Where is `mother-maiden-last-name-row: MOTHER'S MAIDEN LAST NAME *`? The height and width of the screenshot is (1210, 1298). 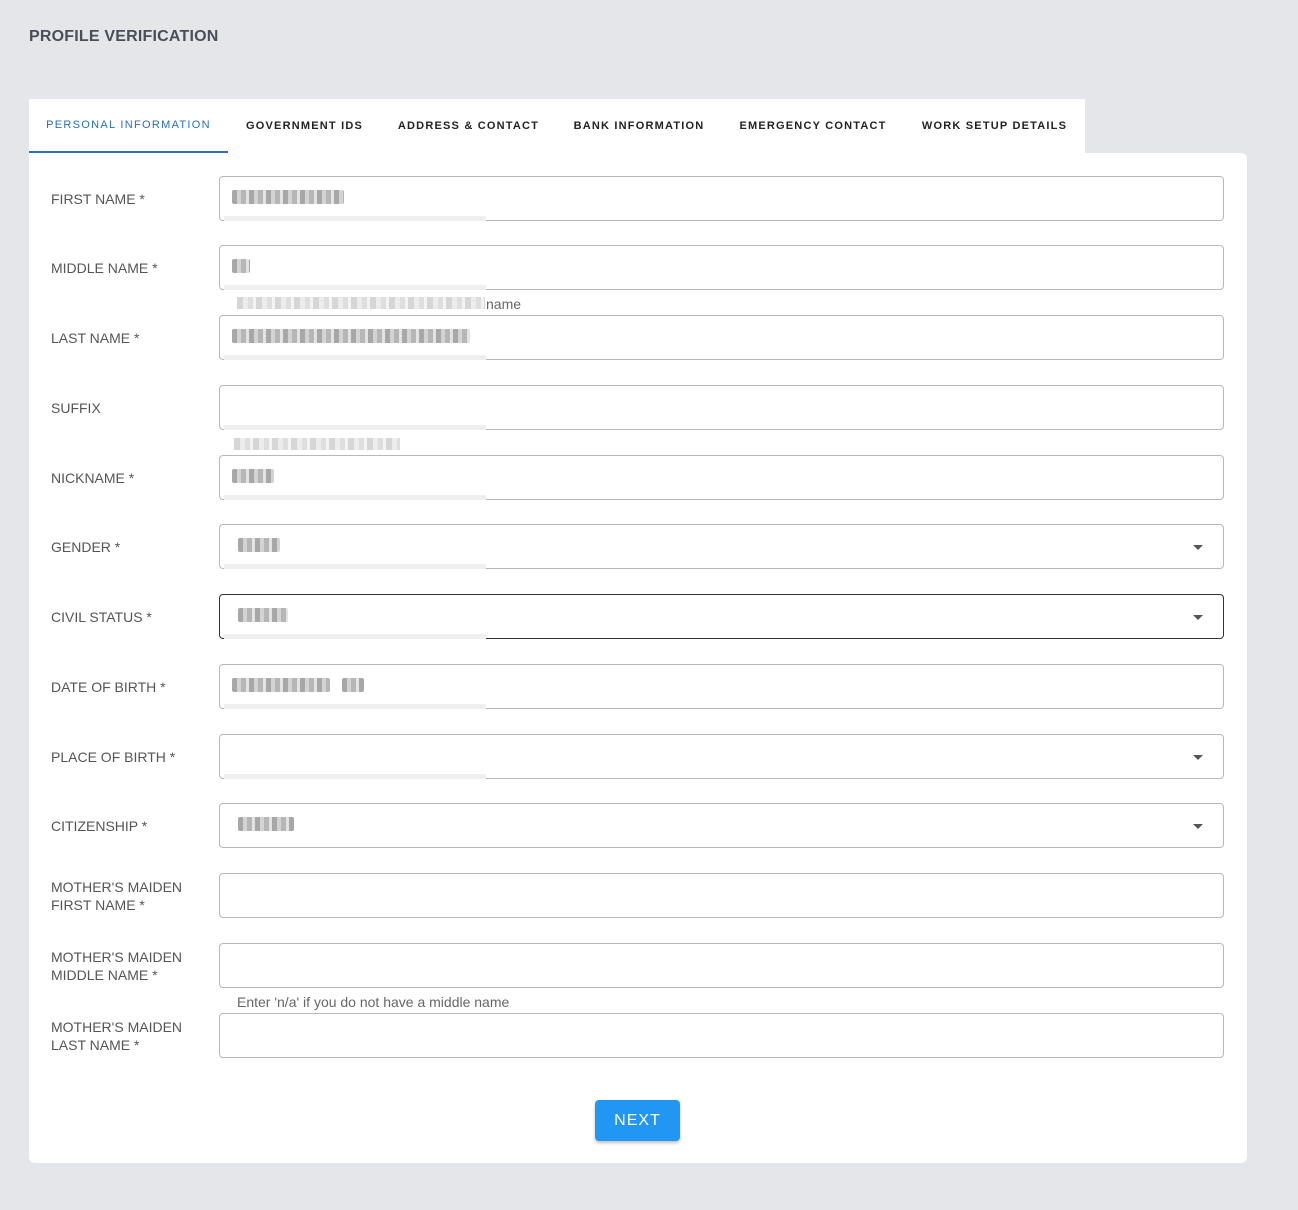 mother-maiden-last-name-row: MOTHER'S MAIDEN LAST NAME * is located at coordinates (638, 1036).